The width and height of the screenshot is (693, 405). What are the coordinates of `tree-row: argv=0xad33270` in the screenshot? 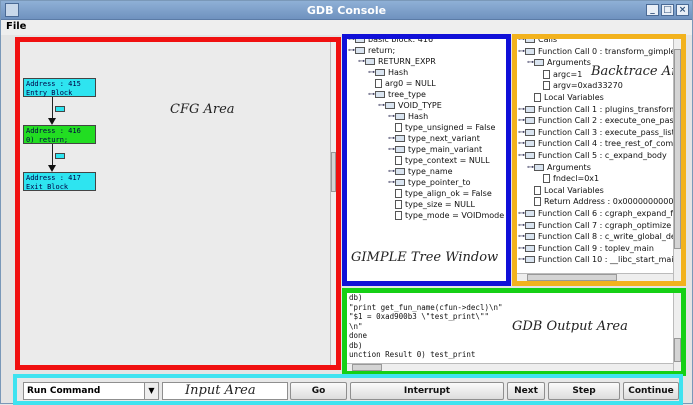 It's located at (579, 85).